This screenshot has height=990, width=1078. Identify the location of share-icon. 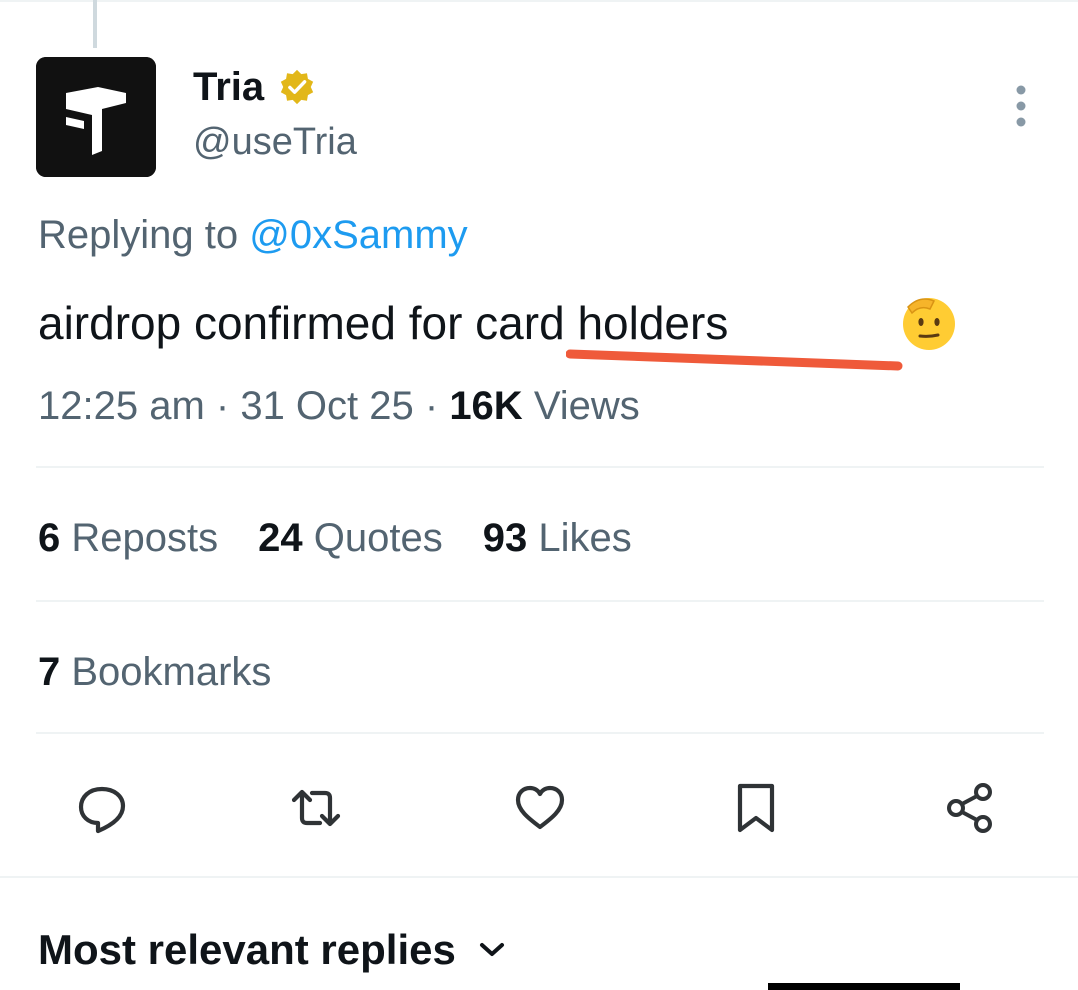
(970, 808).